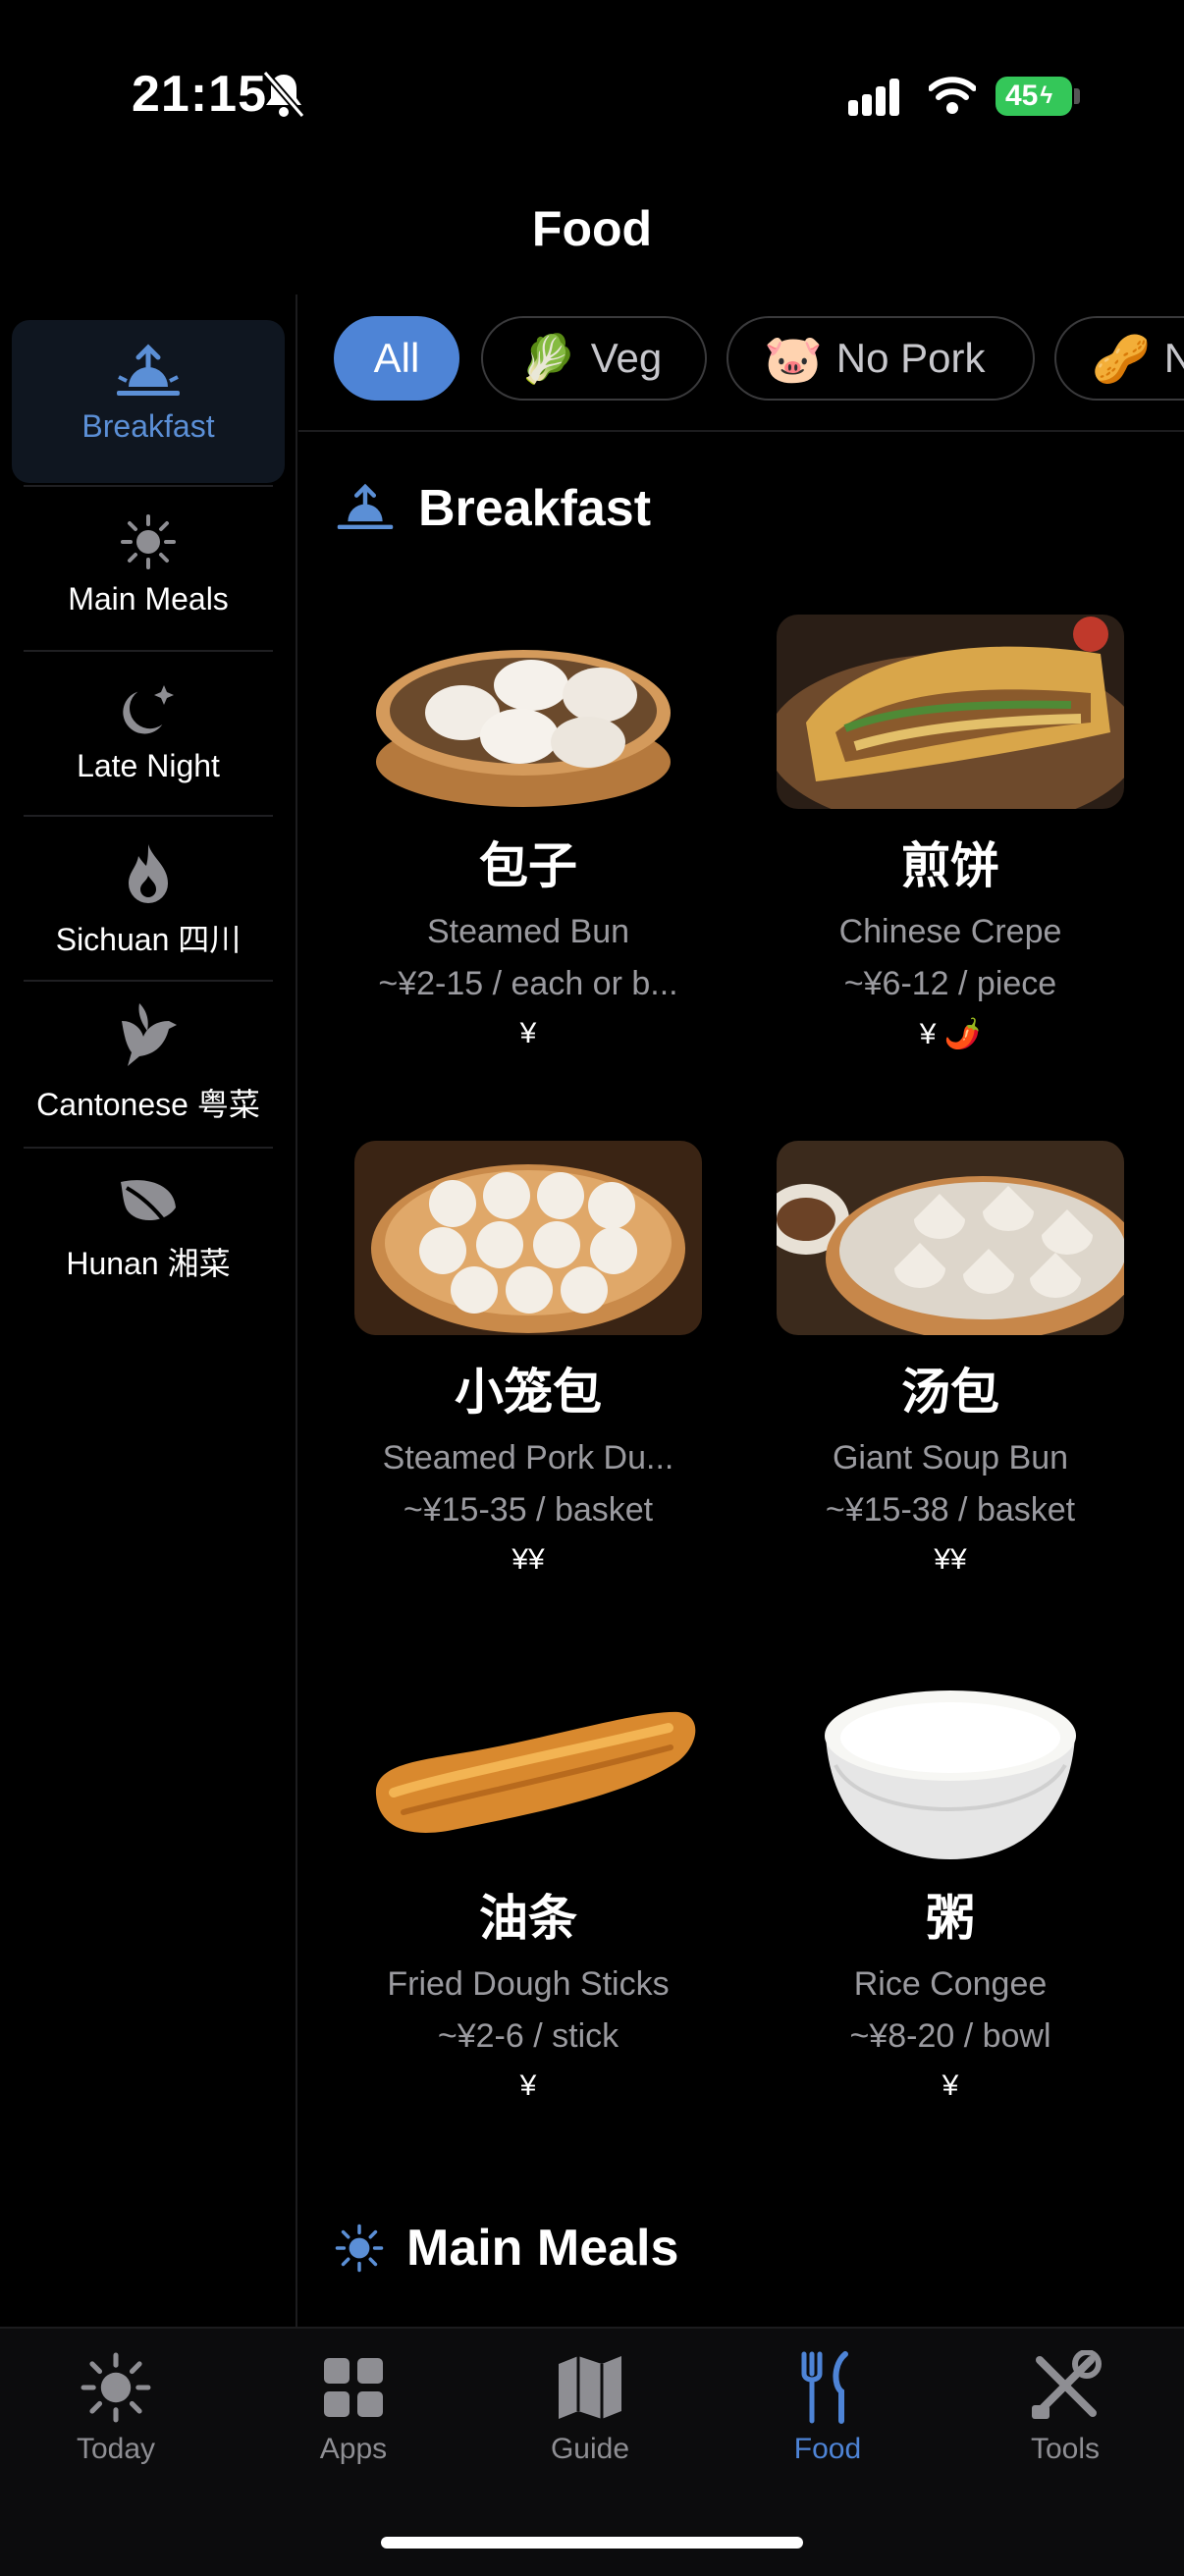  Describe the element at coordinates (950, 1359) in the screenshot. I see `food-card: 汤包 Giant Soup Bun ~¥15-38 / basket ¥¥` at that location.